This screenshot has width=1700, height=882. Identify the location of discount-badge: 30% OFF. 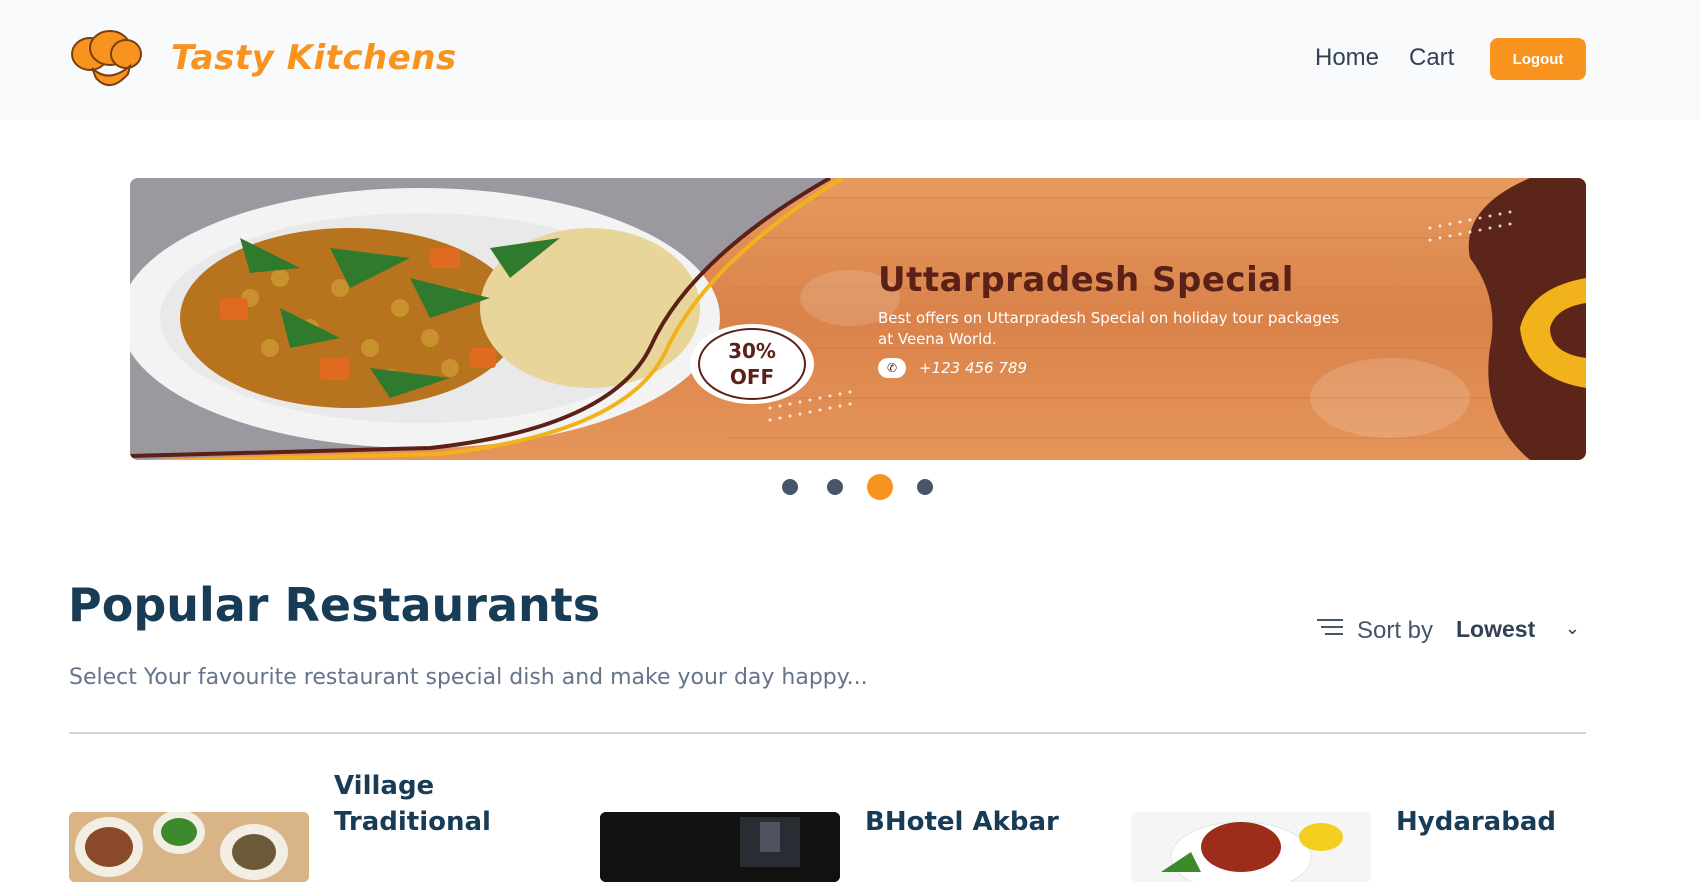
(752, 364).